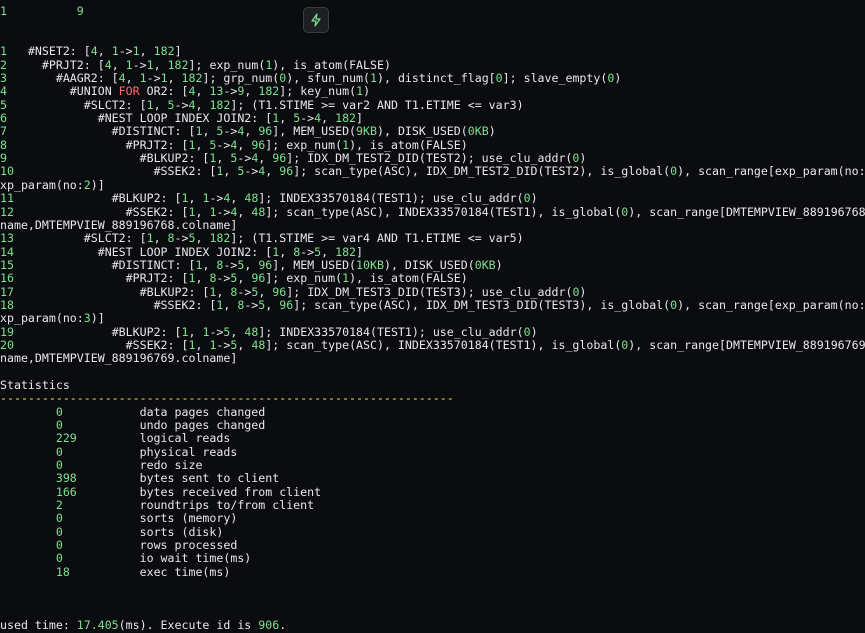 This screenshot has height=633, width=865. What do you see at coordinates (314, 264) in the screenshot?
I see `terminal-text: ], MEM_USED(` at bounding box center [314, 264].